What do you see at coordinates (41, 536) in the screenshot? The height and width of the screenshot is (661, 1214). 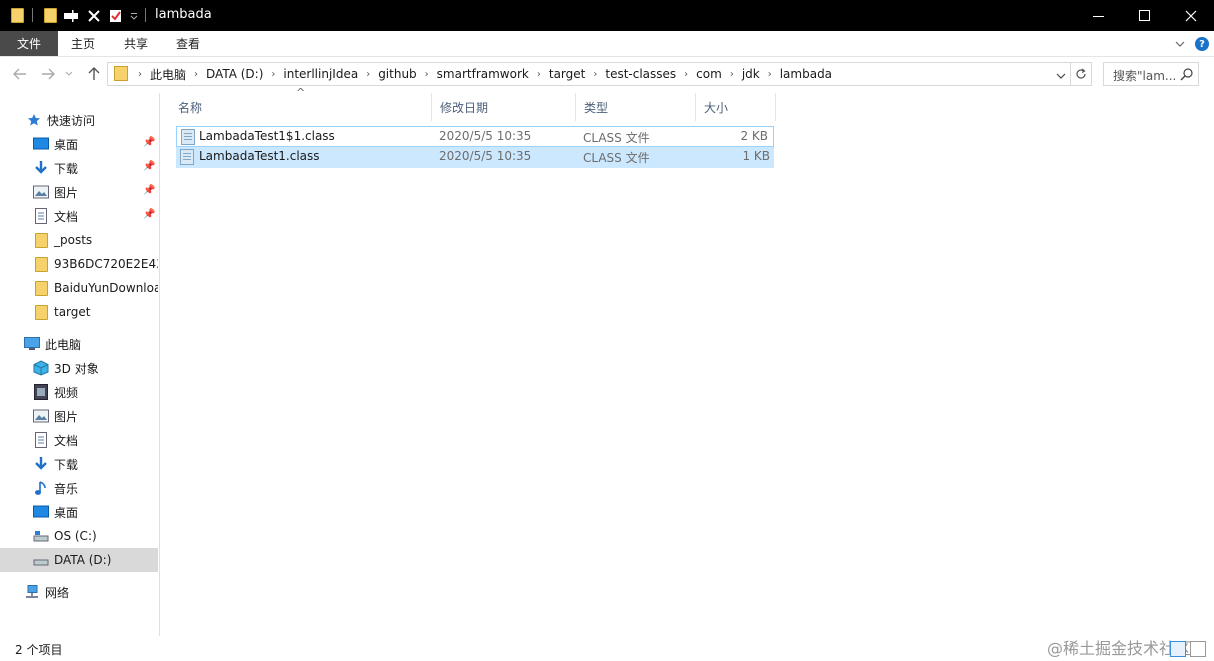 I see `drive-icon` at bounding box center [41, 536].